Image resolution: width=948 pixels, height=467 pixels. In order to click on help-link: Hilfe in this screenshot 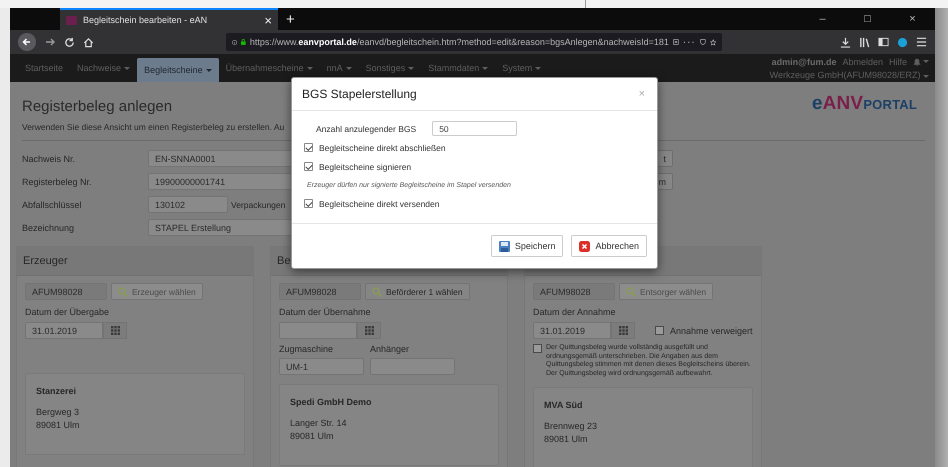, I will do `click(897, 61)`.